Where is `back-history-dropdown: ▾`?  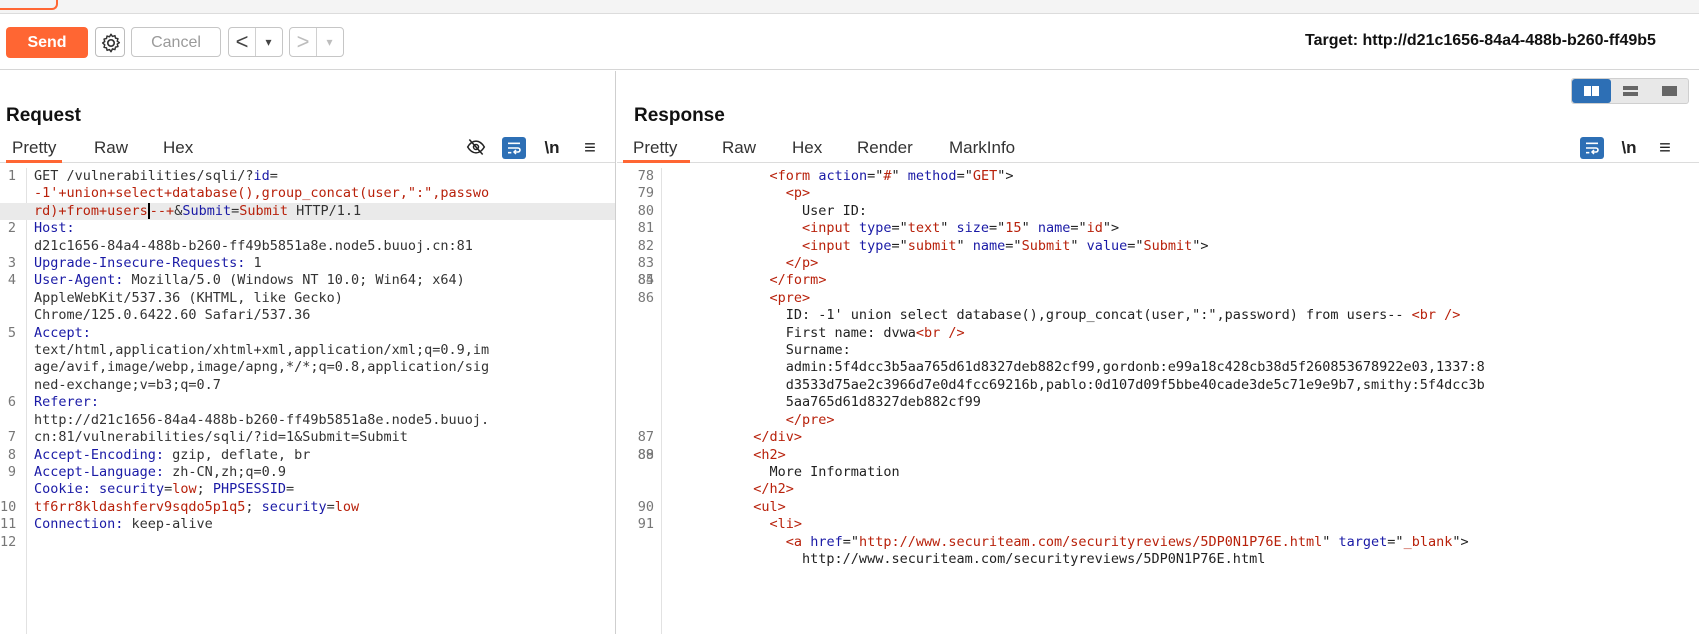 back-history-dropdown: ▾ is located at coordinates (268, 42).